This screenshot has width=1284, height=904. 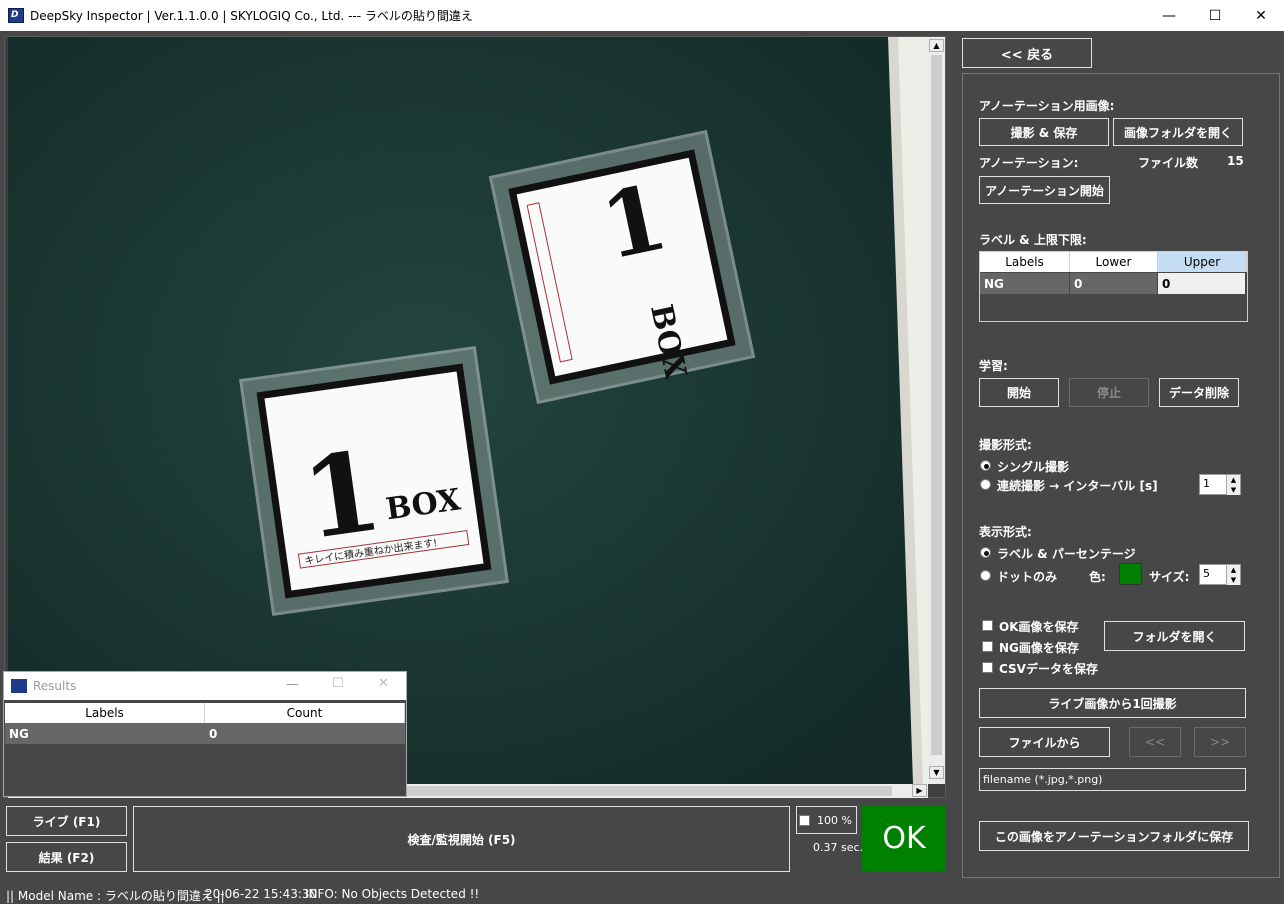 What do you see at coordinates (987, 667) in the screenshot?
I see `save-csv-checkbox` at bounding box center [987, 667].